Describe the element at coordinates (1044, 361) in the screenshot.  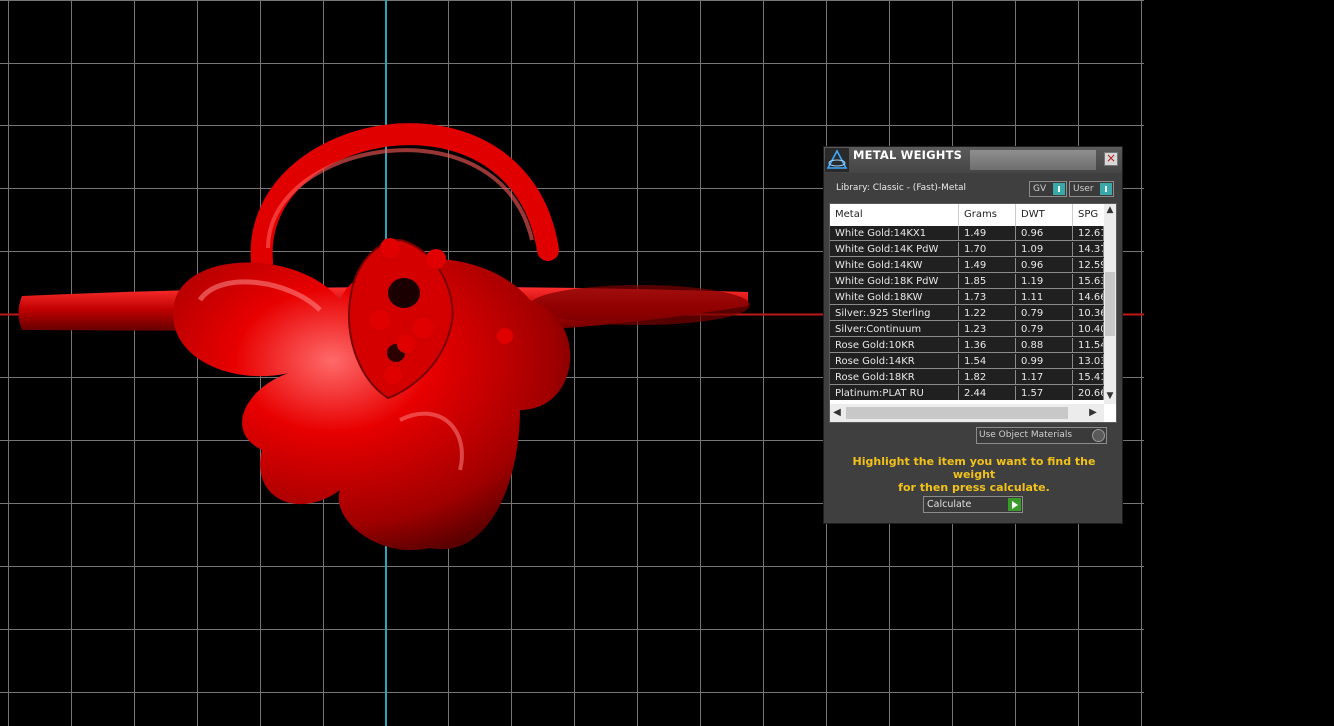
I see `cell-dwt: 0.99` at that location.